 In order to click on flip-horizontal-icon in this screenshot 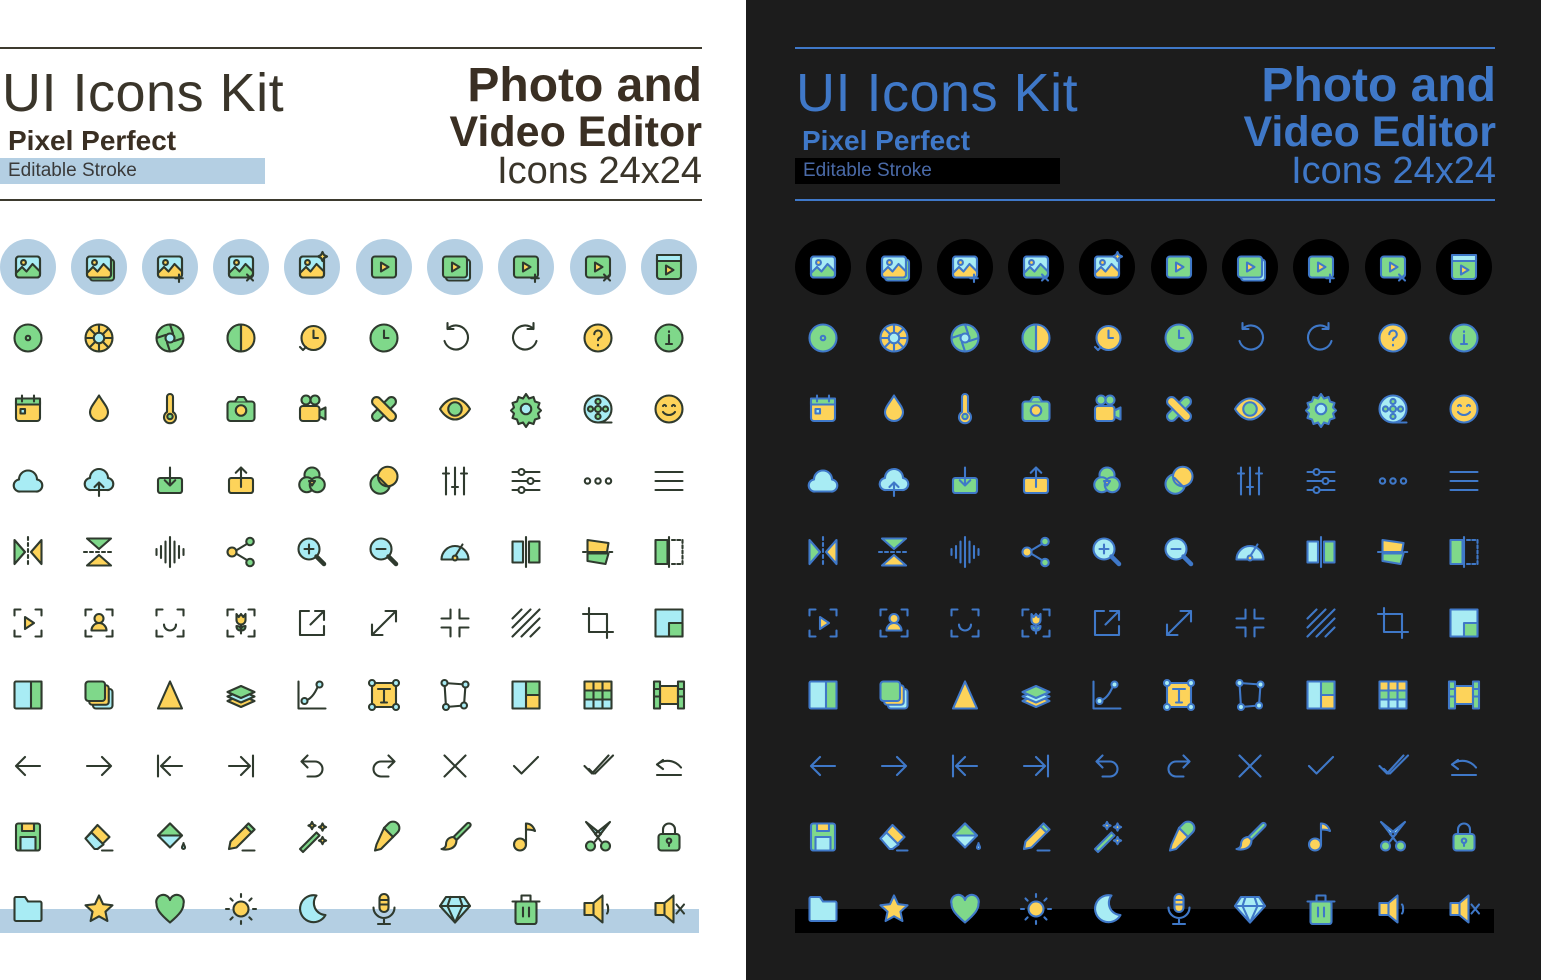, I will do `click(823, 552)`.